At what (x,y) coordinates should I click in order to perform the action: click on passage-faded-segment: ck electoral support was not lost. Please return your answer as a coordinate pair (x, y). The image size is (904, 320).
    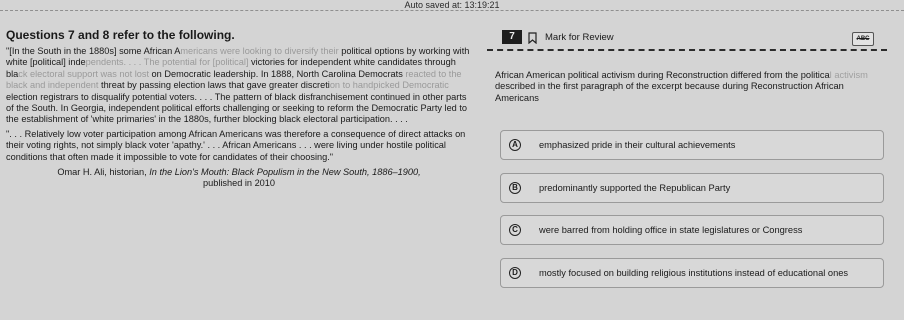
    Looking at the image, I should click on (83, 73).